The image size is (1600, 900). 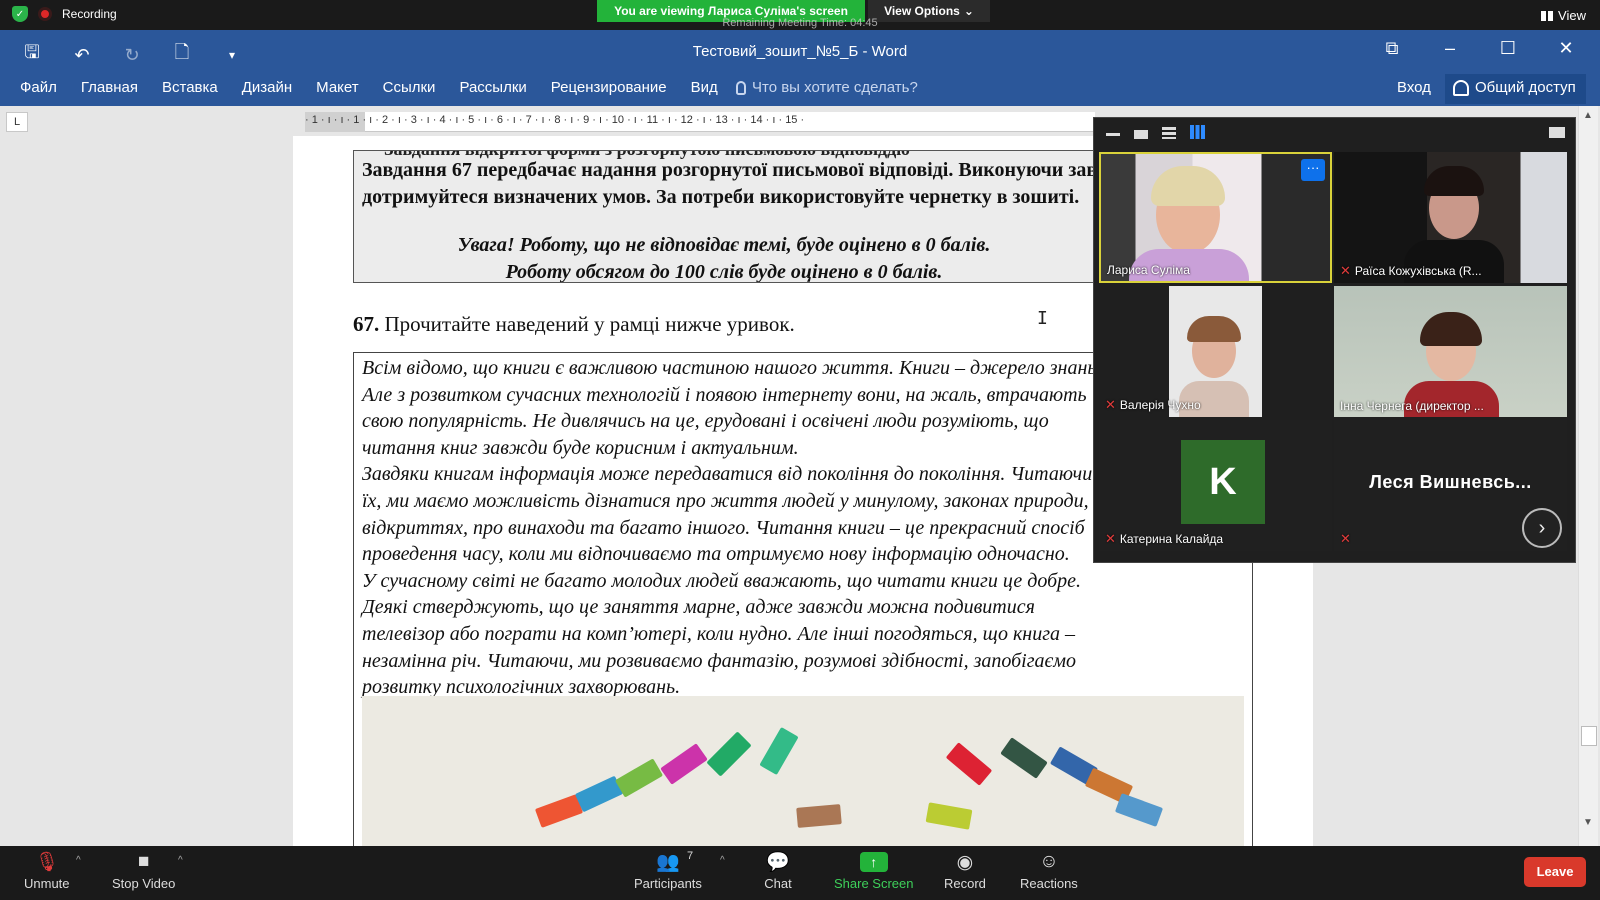 What do you see at coordinates (1414, 87) in the screenshot?
I see `sign-in-link: Вход` at bounding box center [1414, 87].